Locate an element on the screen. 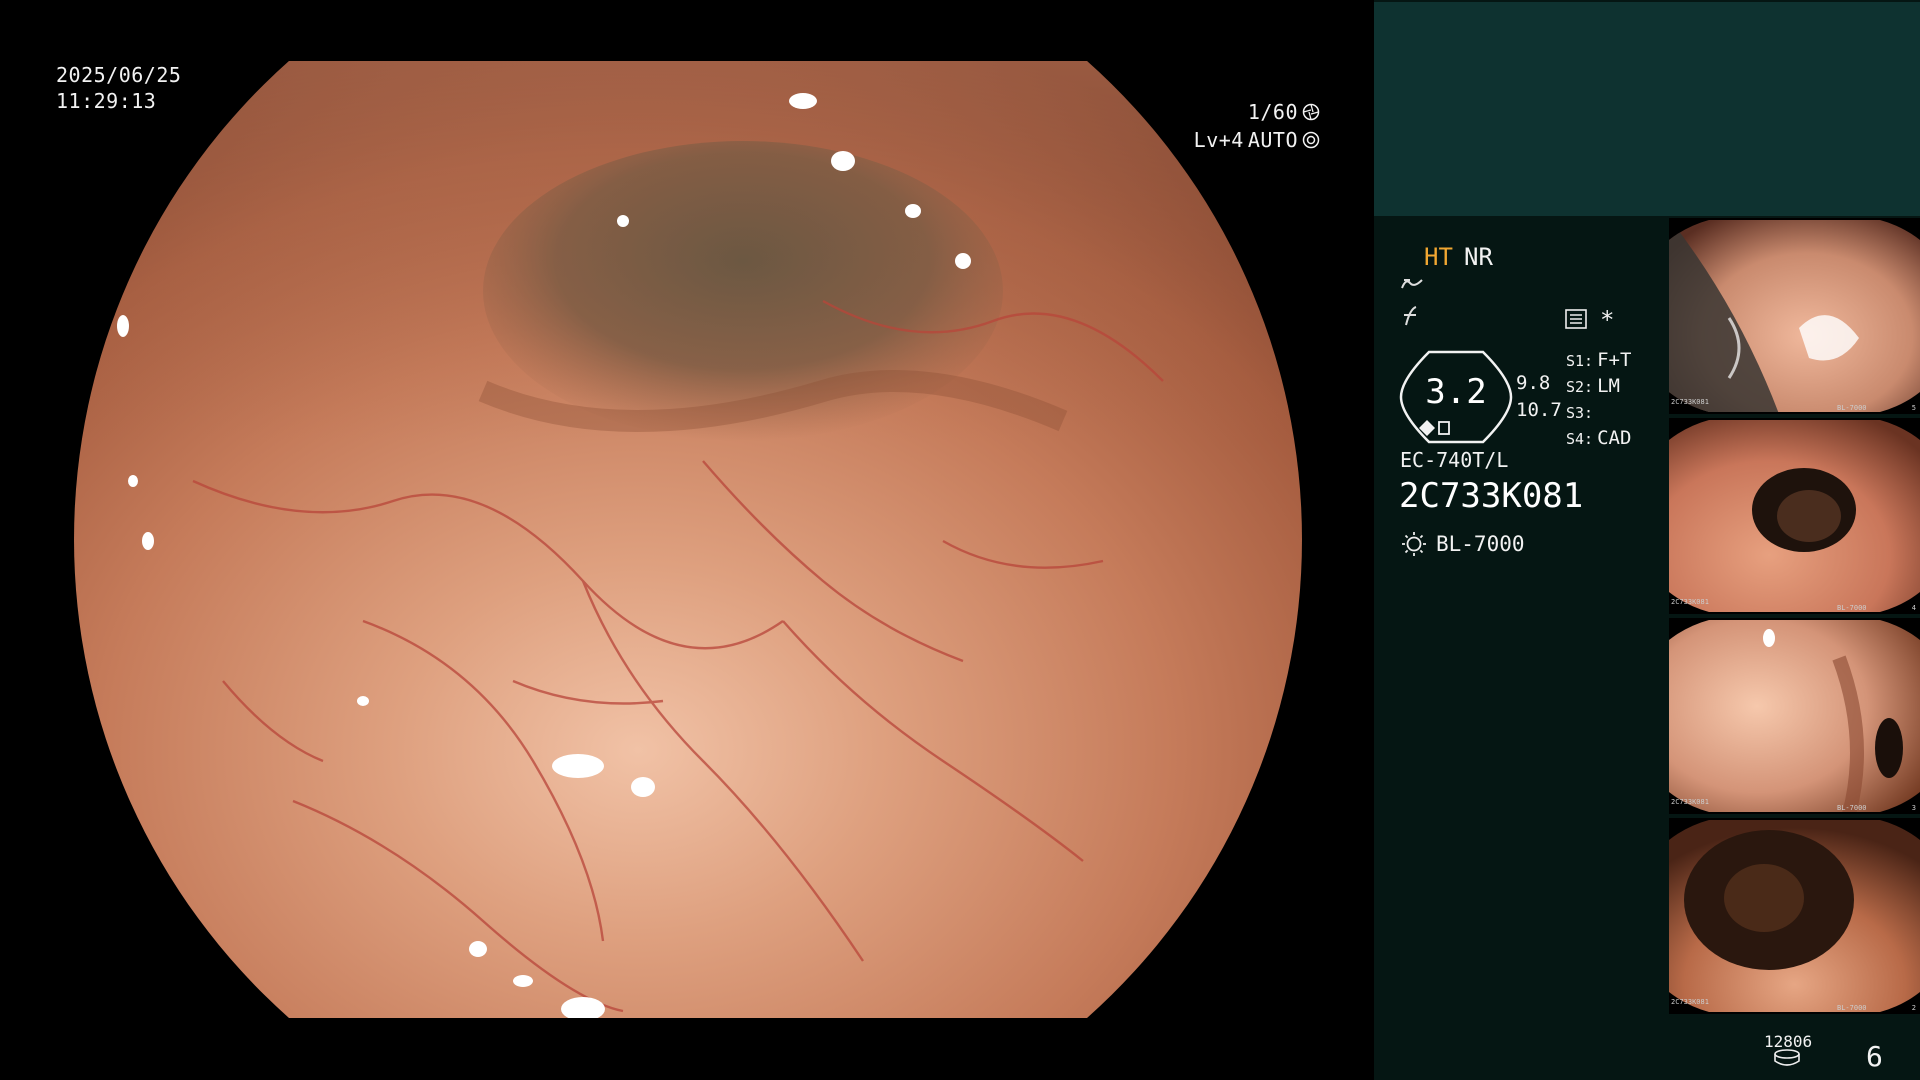  enhancement-gauge: 3.2 is located at coordinates (1456, 397).